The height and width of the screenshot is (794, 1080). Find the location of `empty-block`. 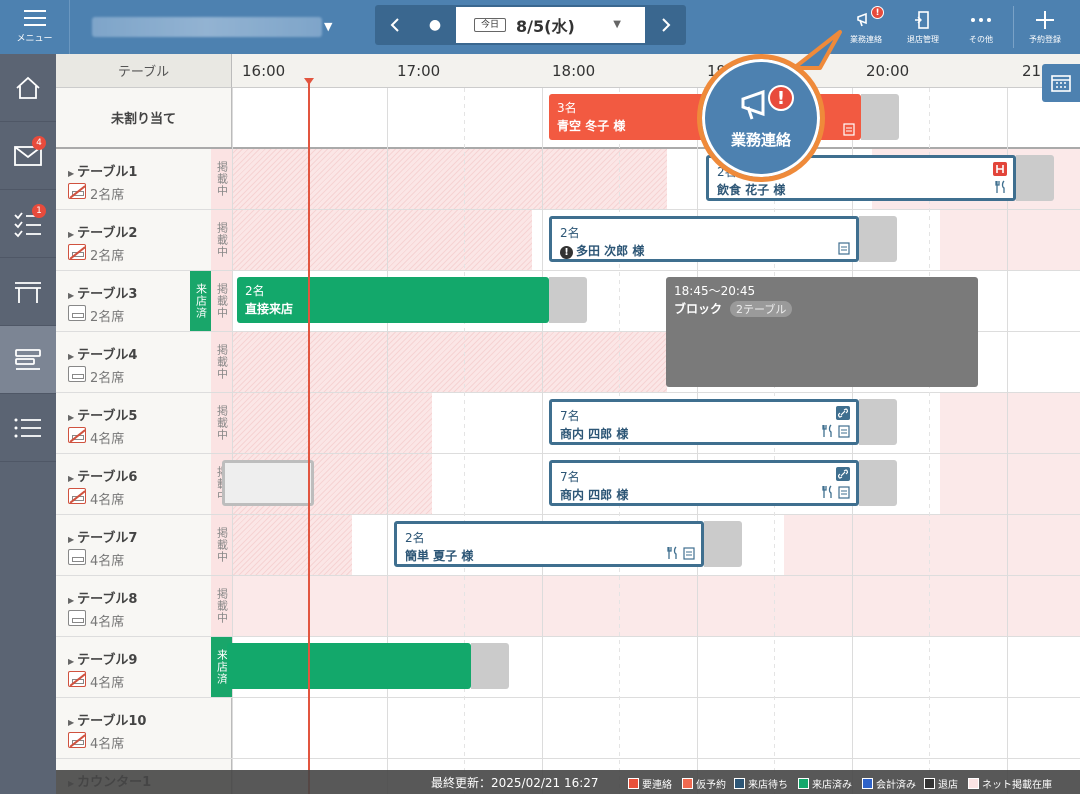

empty-block is located at coordinates (268, 483).